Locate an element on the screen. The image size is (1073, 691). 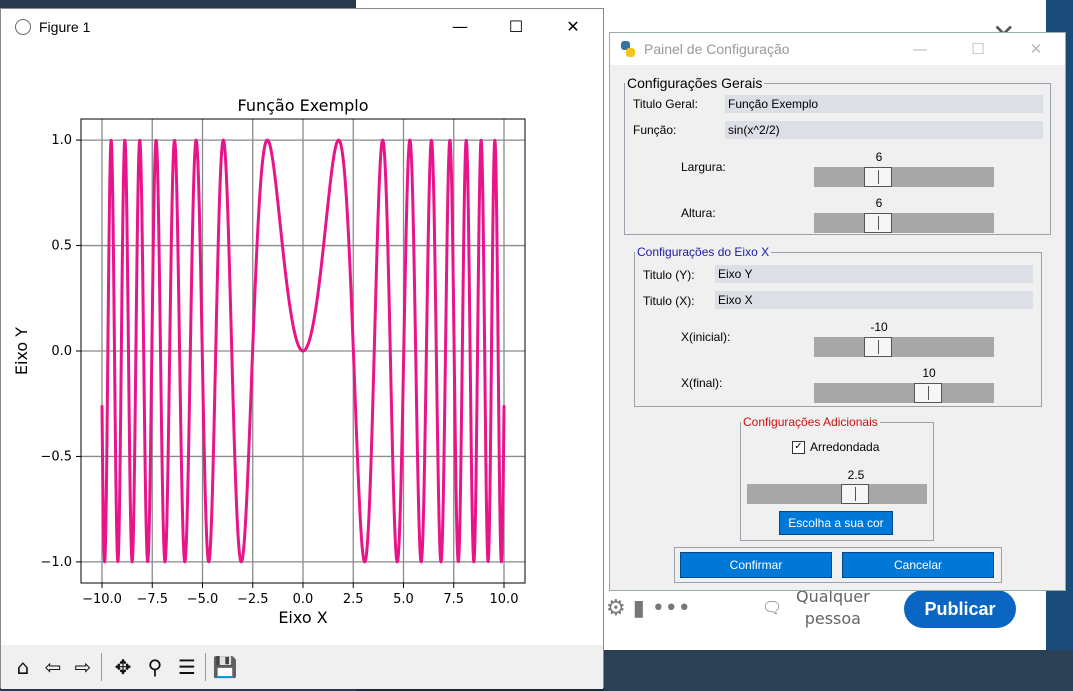
x-tick-label: 7.5 is located at coordinates (453, 599).